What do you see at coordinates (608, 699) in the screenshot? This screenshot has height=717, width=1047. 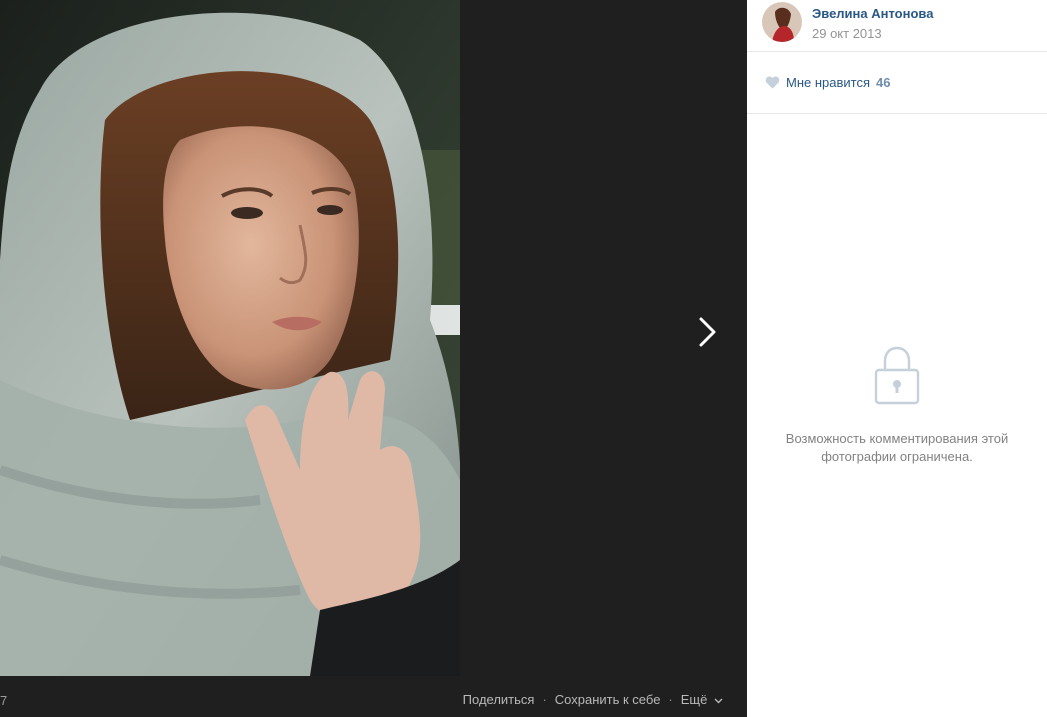 I see `save-to-album-button: Сохранить к себе` at bounding box center [608, 699].